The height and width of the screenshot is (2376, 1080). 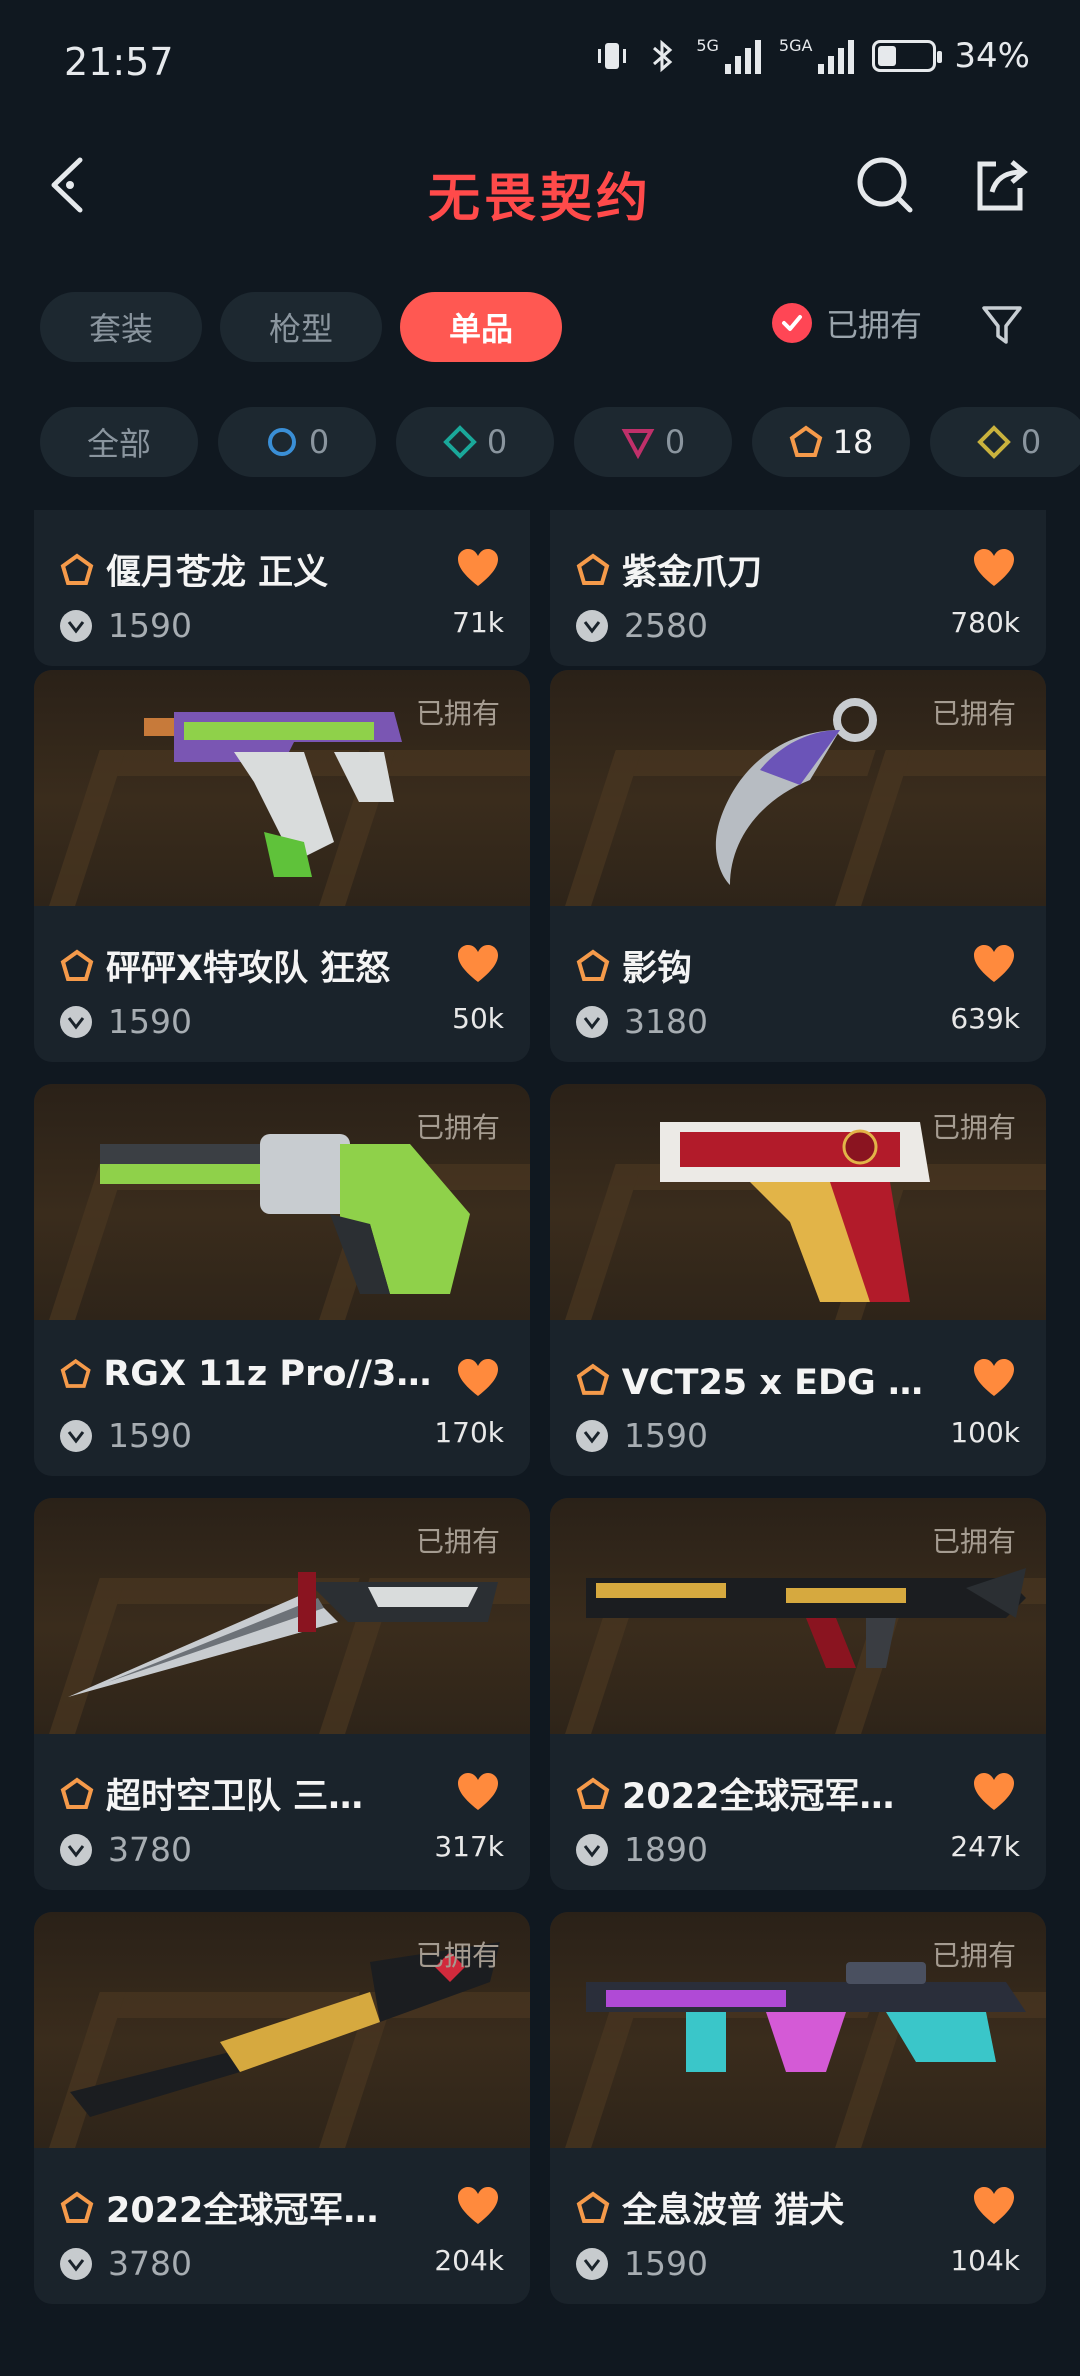 What do you see at coordinates (806, 1618) in the screenshot?
I see `smg-black-image` at bounding box center [806, 1618].